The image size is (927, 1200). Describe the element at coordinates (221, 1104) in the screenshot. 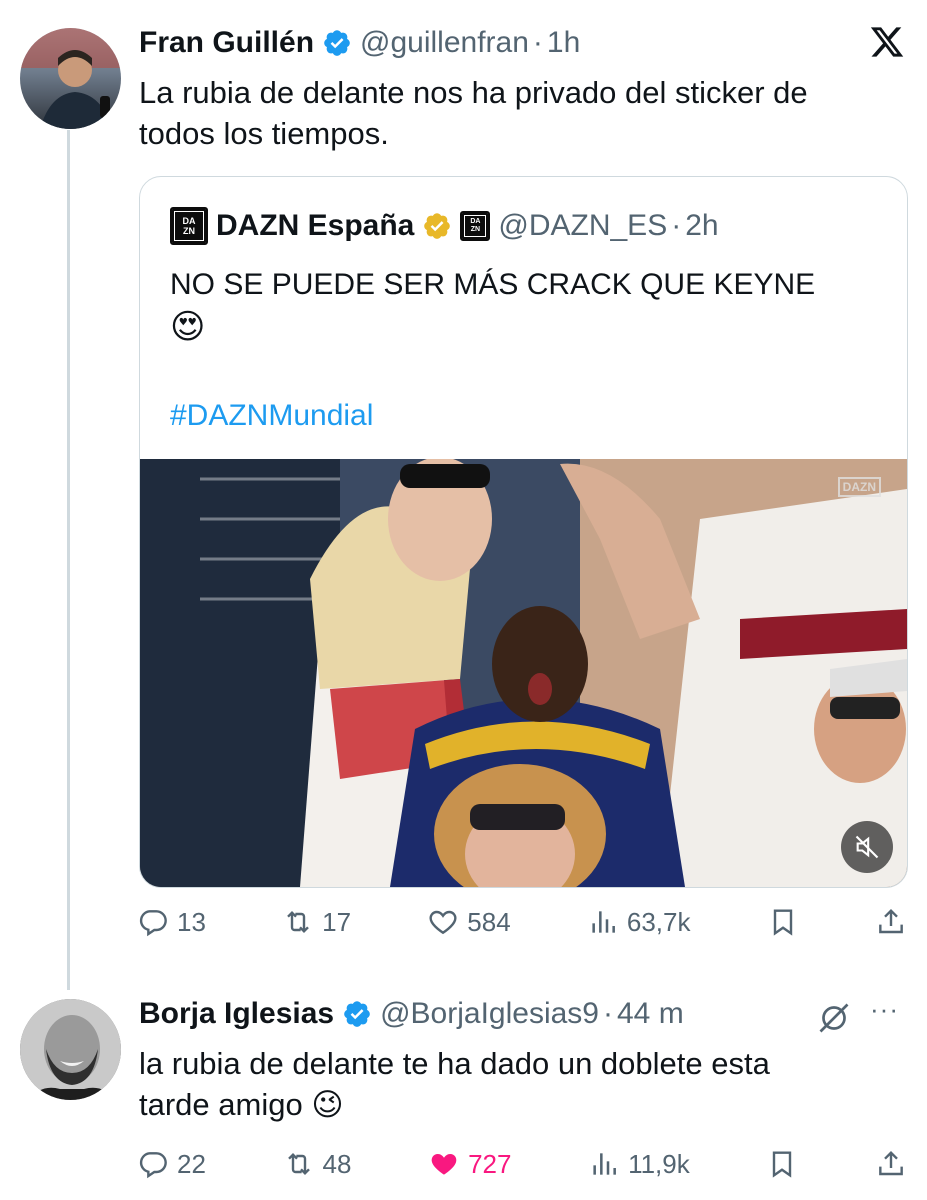

I see `reply-text-fragment: tarde amigo` at that location.